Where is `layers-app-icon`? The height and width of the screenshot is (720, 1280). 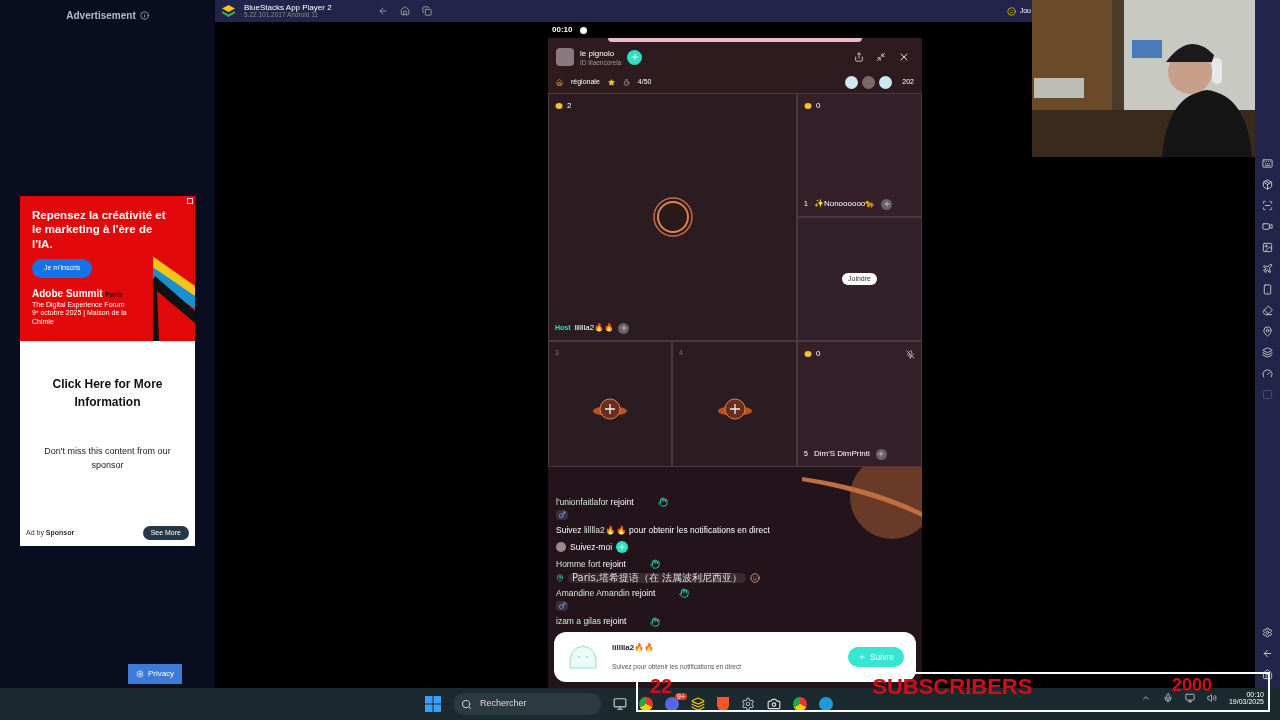 layers-app-icon is located at coordinates (698, 704).